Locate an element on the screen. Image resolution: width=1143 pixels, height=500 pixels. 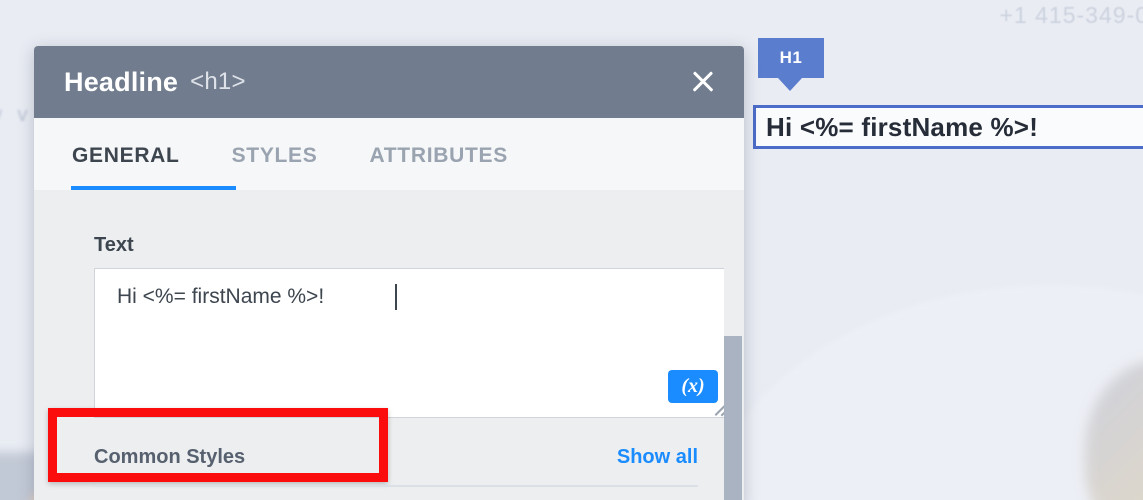
panel-tab-strip: GENERAL STYLES ATTRIBUTES is located at coordinates (389, 154).